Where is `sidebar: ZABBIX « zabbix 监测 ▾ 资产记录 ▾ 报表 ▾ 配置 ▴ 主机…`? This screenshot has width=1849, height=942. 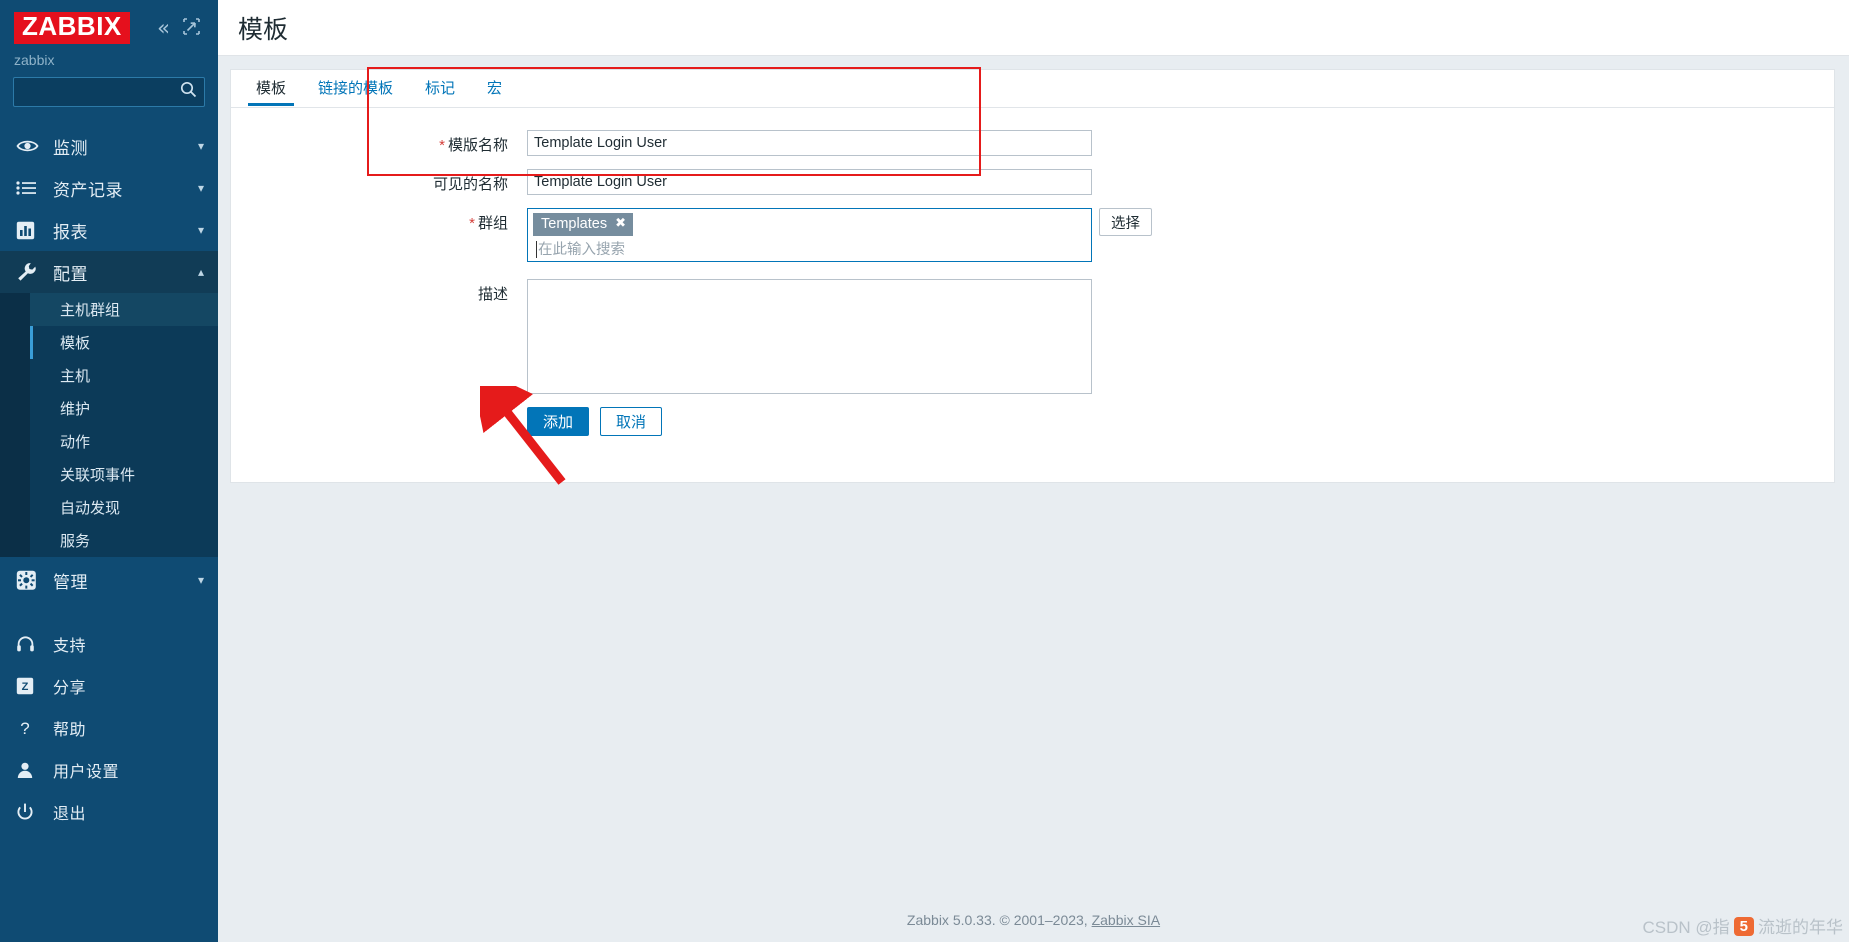
sidebar: ZABBIX « zabbix 监测 ▾ 资产记录 ▾ 报表 ▾ 配置 ▴ 主机… is located at coordinates (109, 471).